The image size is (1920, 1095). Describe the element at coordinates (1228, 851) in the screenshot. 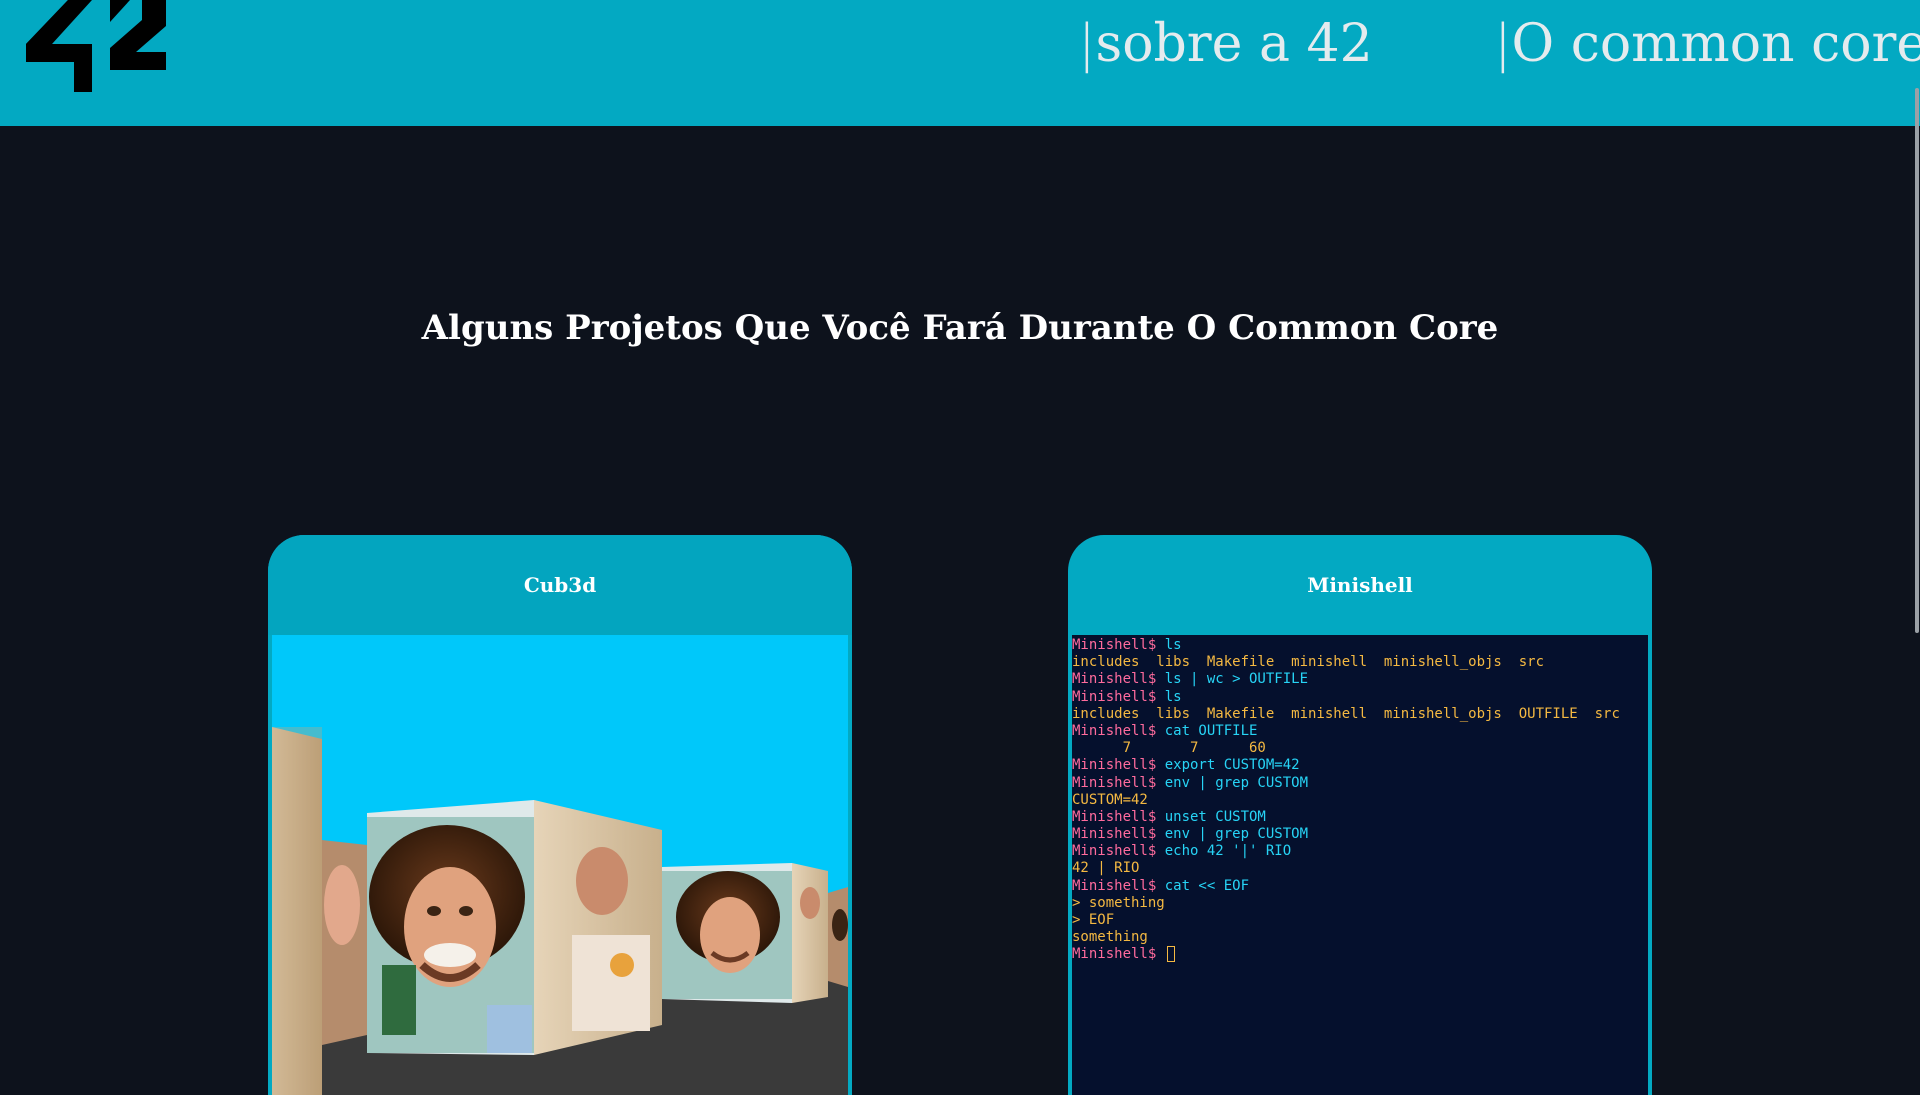

I see `terminal-command: echo 42 '|' RIO` at that location.